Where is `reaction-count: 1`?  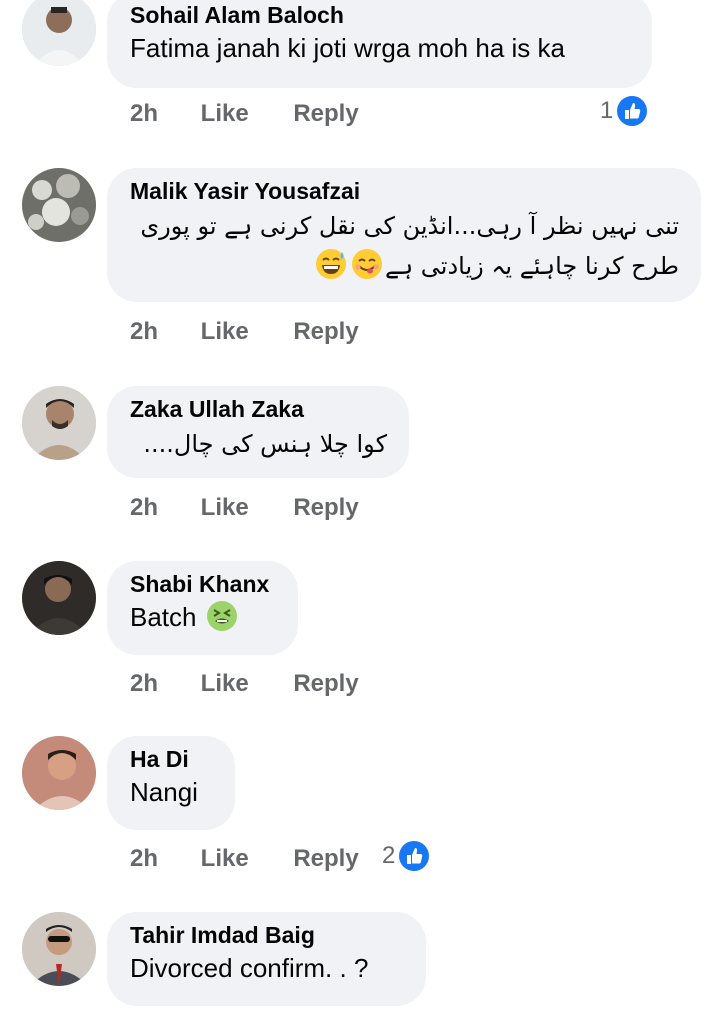 reaction-count: 1 is located at coordinates (607, 110).